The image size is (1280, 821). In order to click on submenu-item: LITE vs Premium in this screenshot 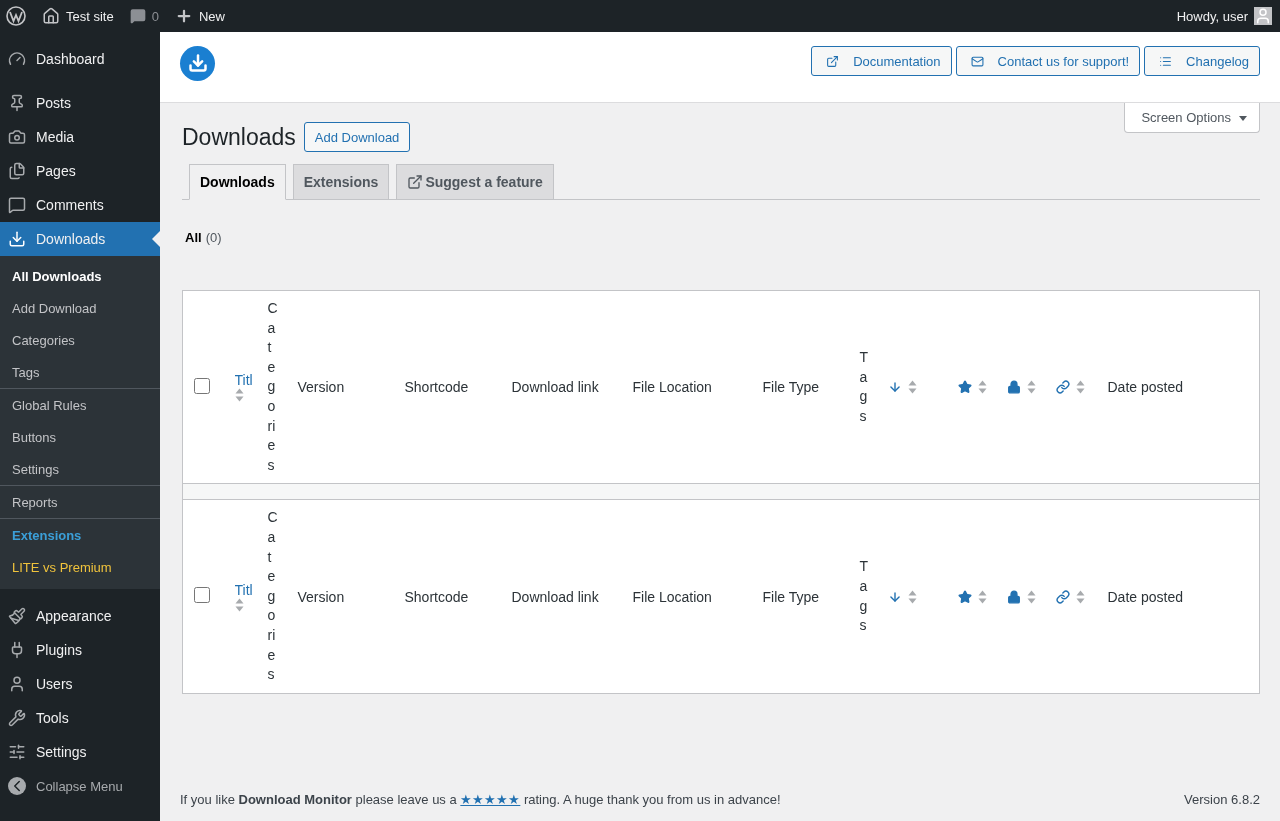, I will do `click(80, 567)`.